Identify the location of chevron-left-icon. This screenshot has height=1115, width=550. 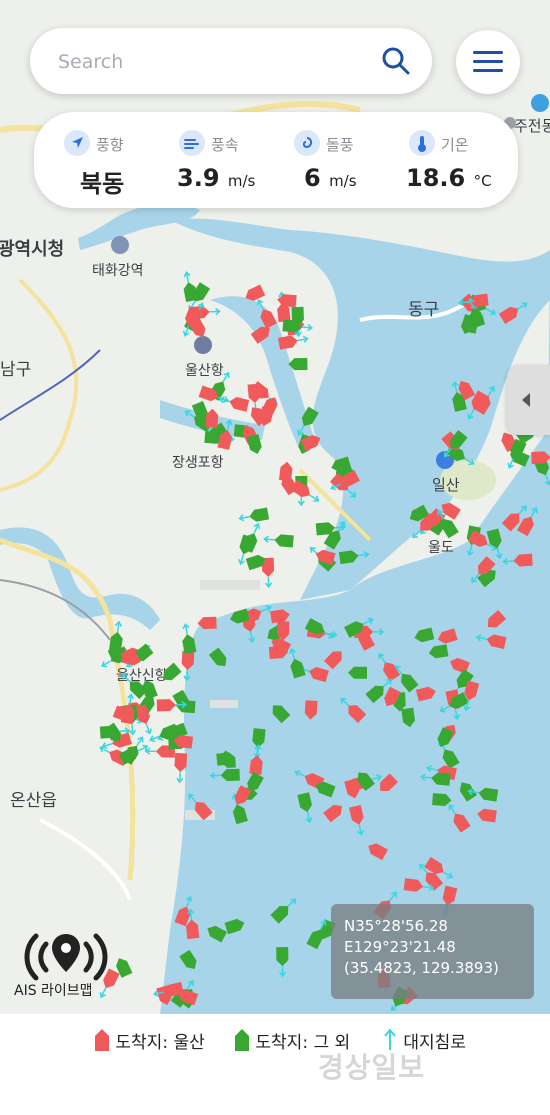
(526, 400).